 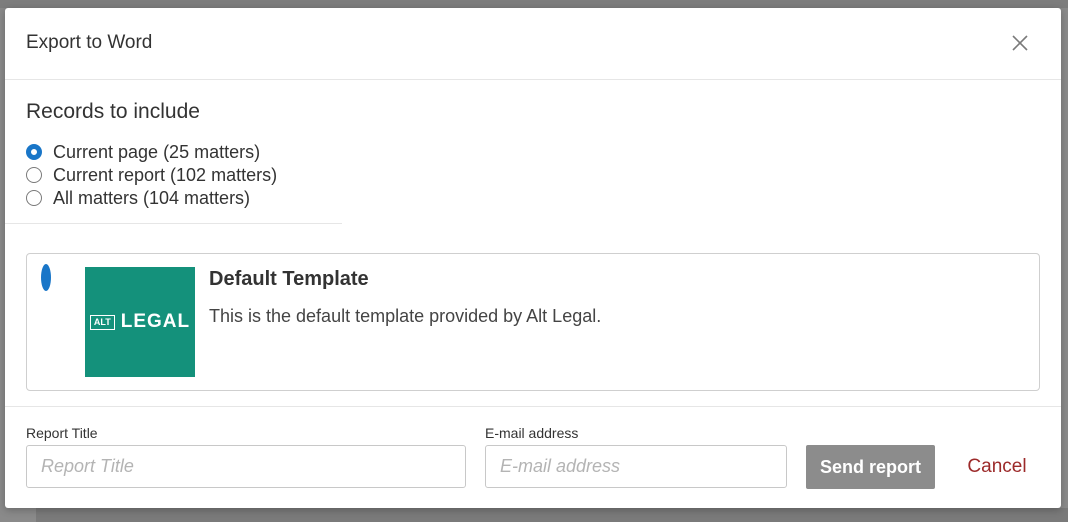 I want to click on page-backdrop-bottom, so click(x=552, y=515).